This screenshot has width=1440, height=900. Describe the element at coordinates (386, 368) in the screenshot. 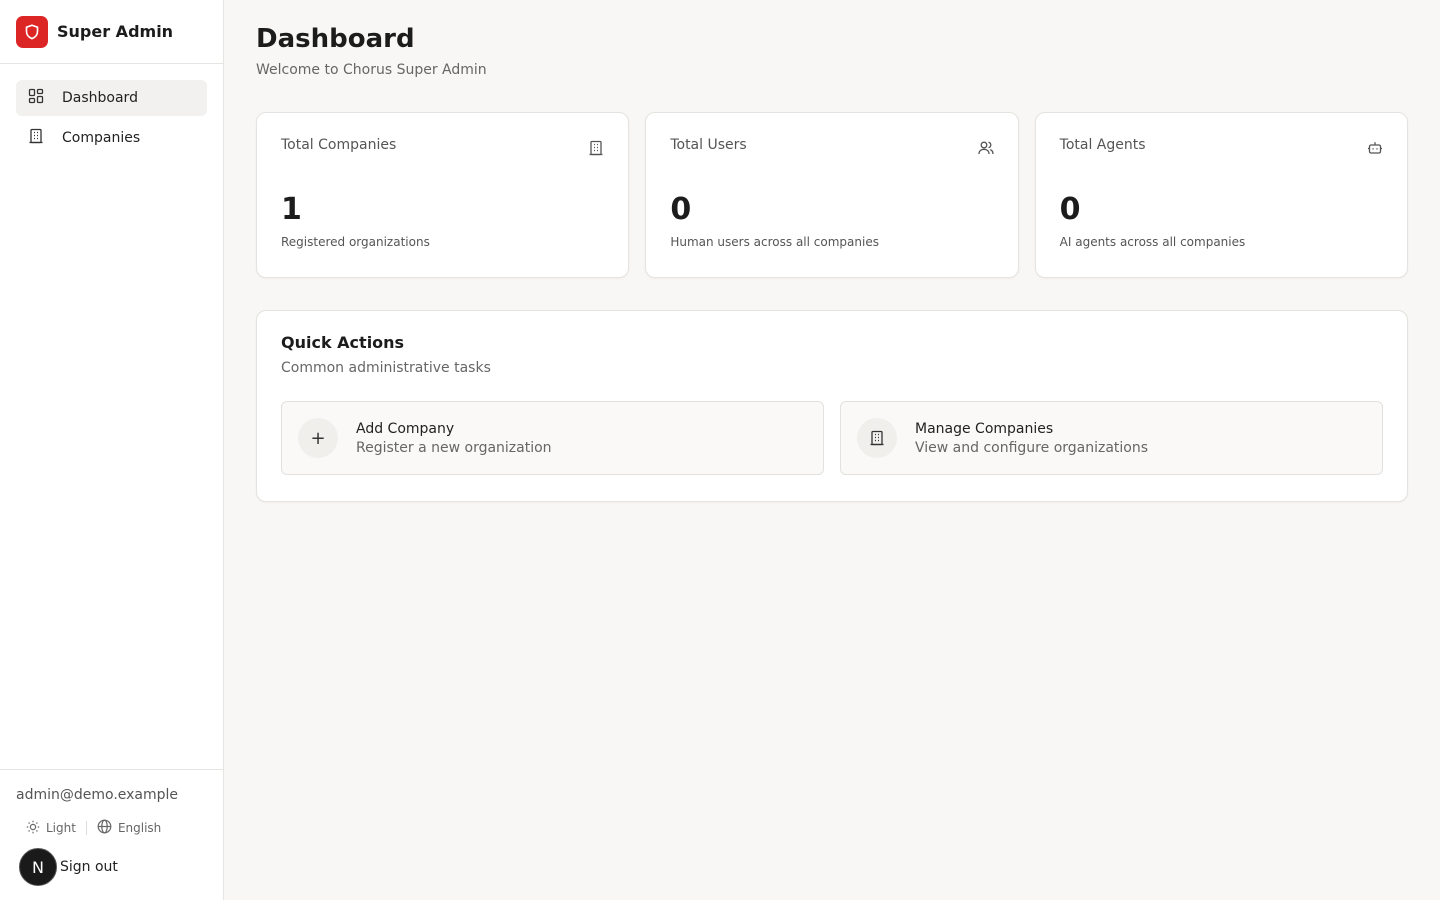

I see `quick-actions-subtitle: Common administrative tasks` at that location.